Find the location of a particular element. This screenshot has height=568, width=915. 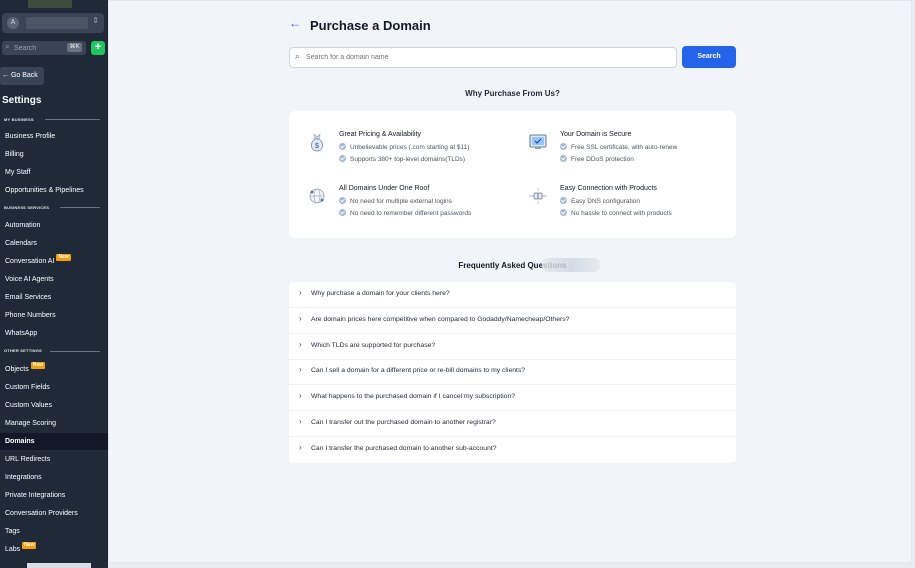

sidebar-item-phone-numbers: Phone Numbers is located at coordinates (54, 315).